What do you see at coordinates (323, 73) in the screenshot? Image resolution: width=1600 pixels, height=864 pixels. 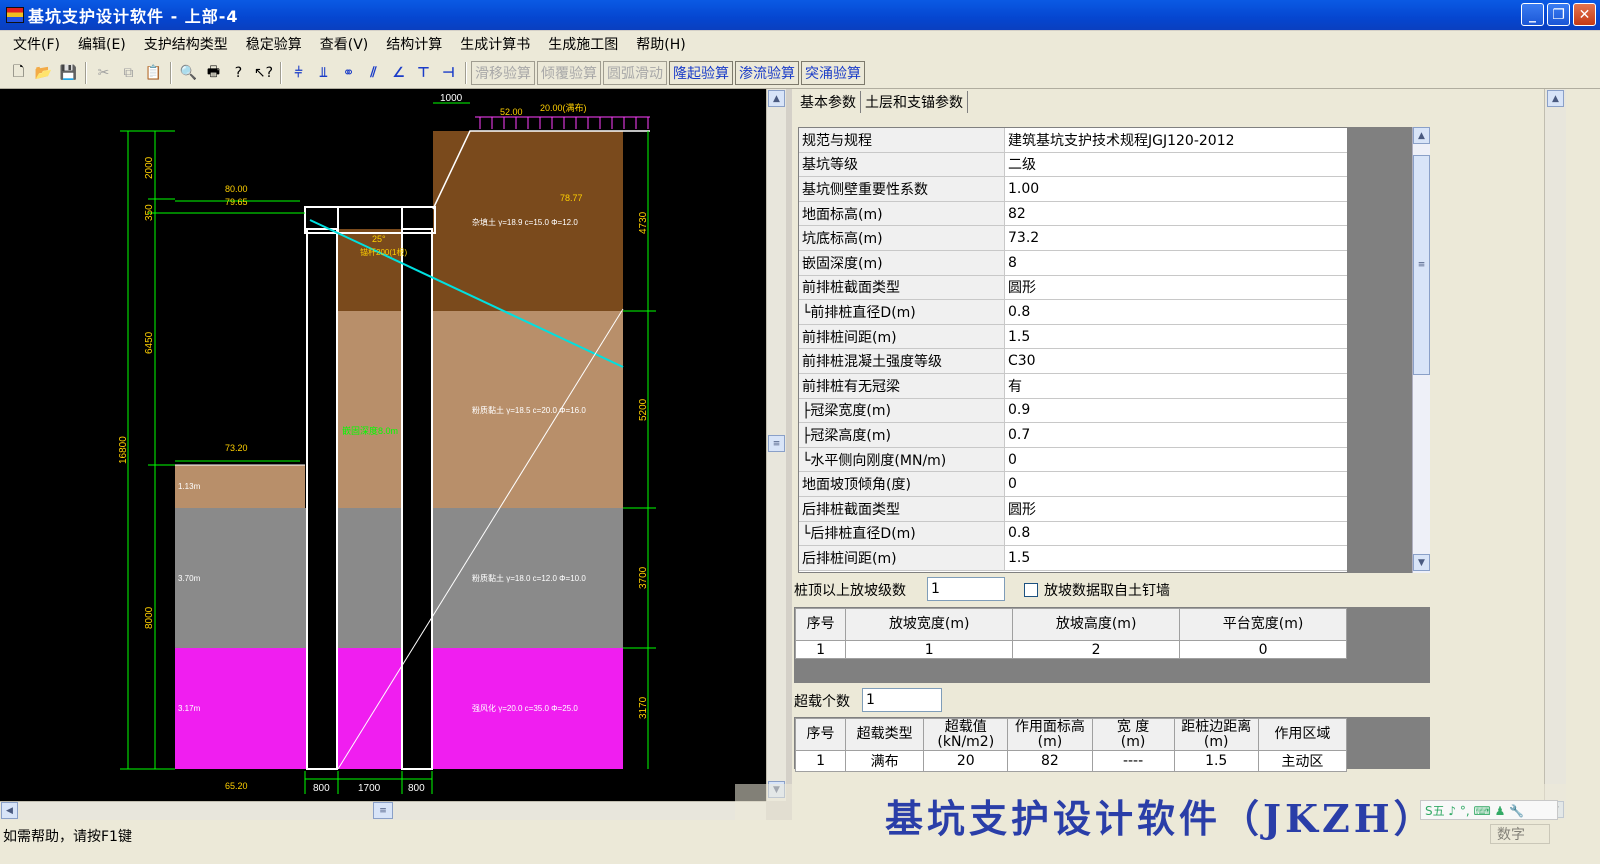 I see `double-piles-icon: ⫫` at bounding box center [323, 73].